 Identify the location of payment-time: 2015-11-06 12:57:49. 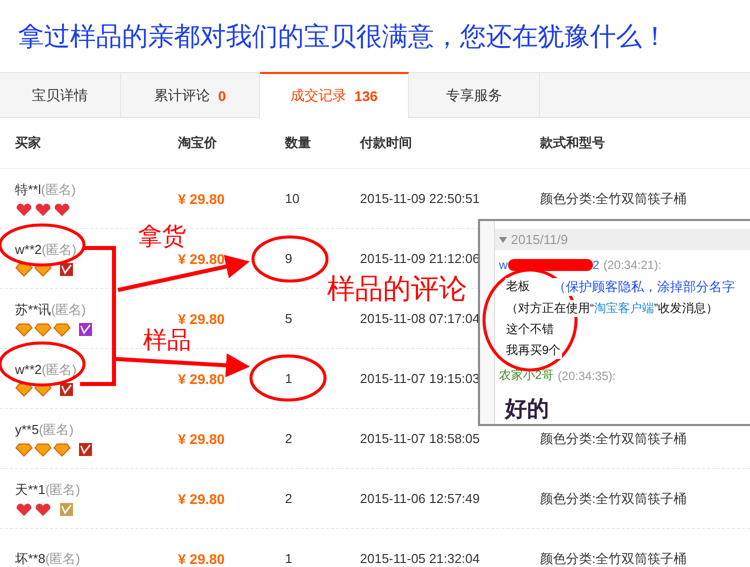
(420, 498).